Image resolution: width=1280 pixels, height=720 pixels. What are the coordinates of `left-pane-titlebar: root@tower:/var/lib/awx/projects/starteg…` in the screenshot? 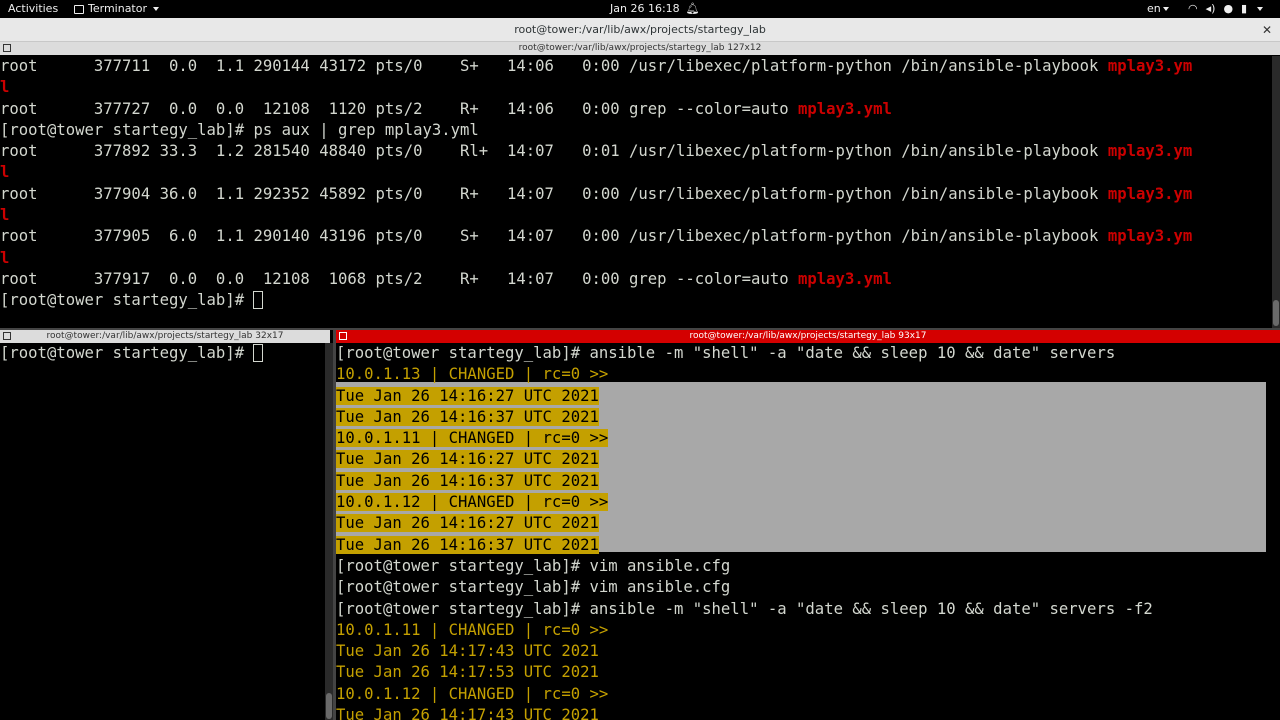 It's located at (165, 336).